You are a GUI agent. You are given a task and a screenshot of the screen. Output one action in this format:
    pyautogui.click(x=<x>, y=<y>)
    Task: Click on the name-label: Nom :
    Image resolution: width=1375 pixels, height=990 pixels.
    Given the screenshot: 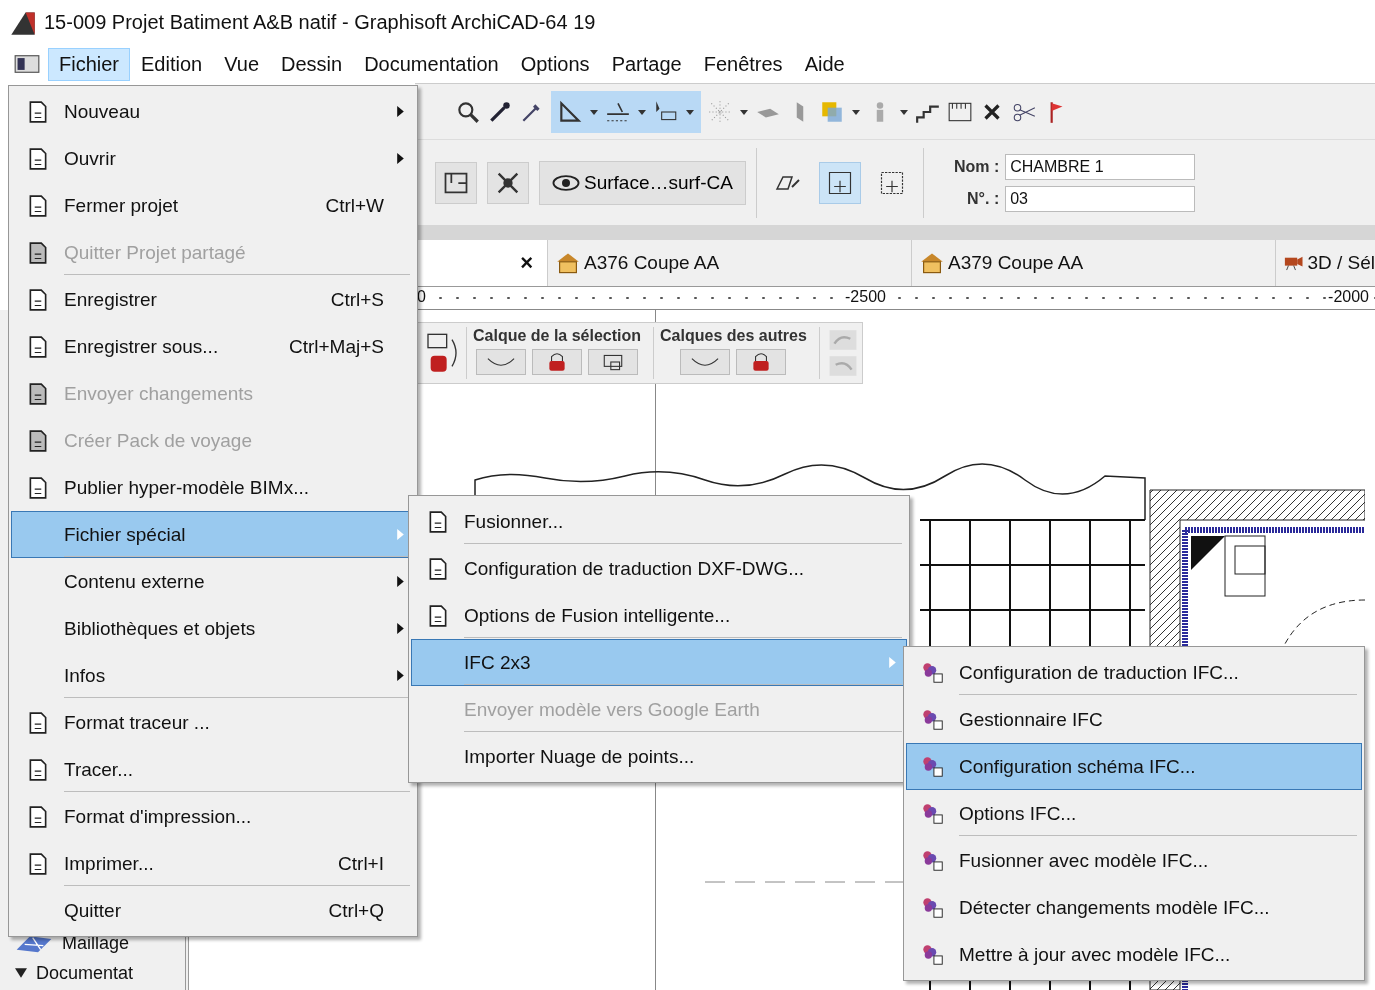 What is the action you would take?
    pyautogui.click(x=976, y=166)
    